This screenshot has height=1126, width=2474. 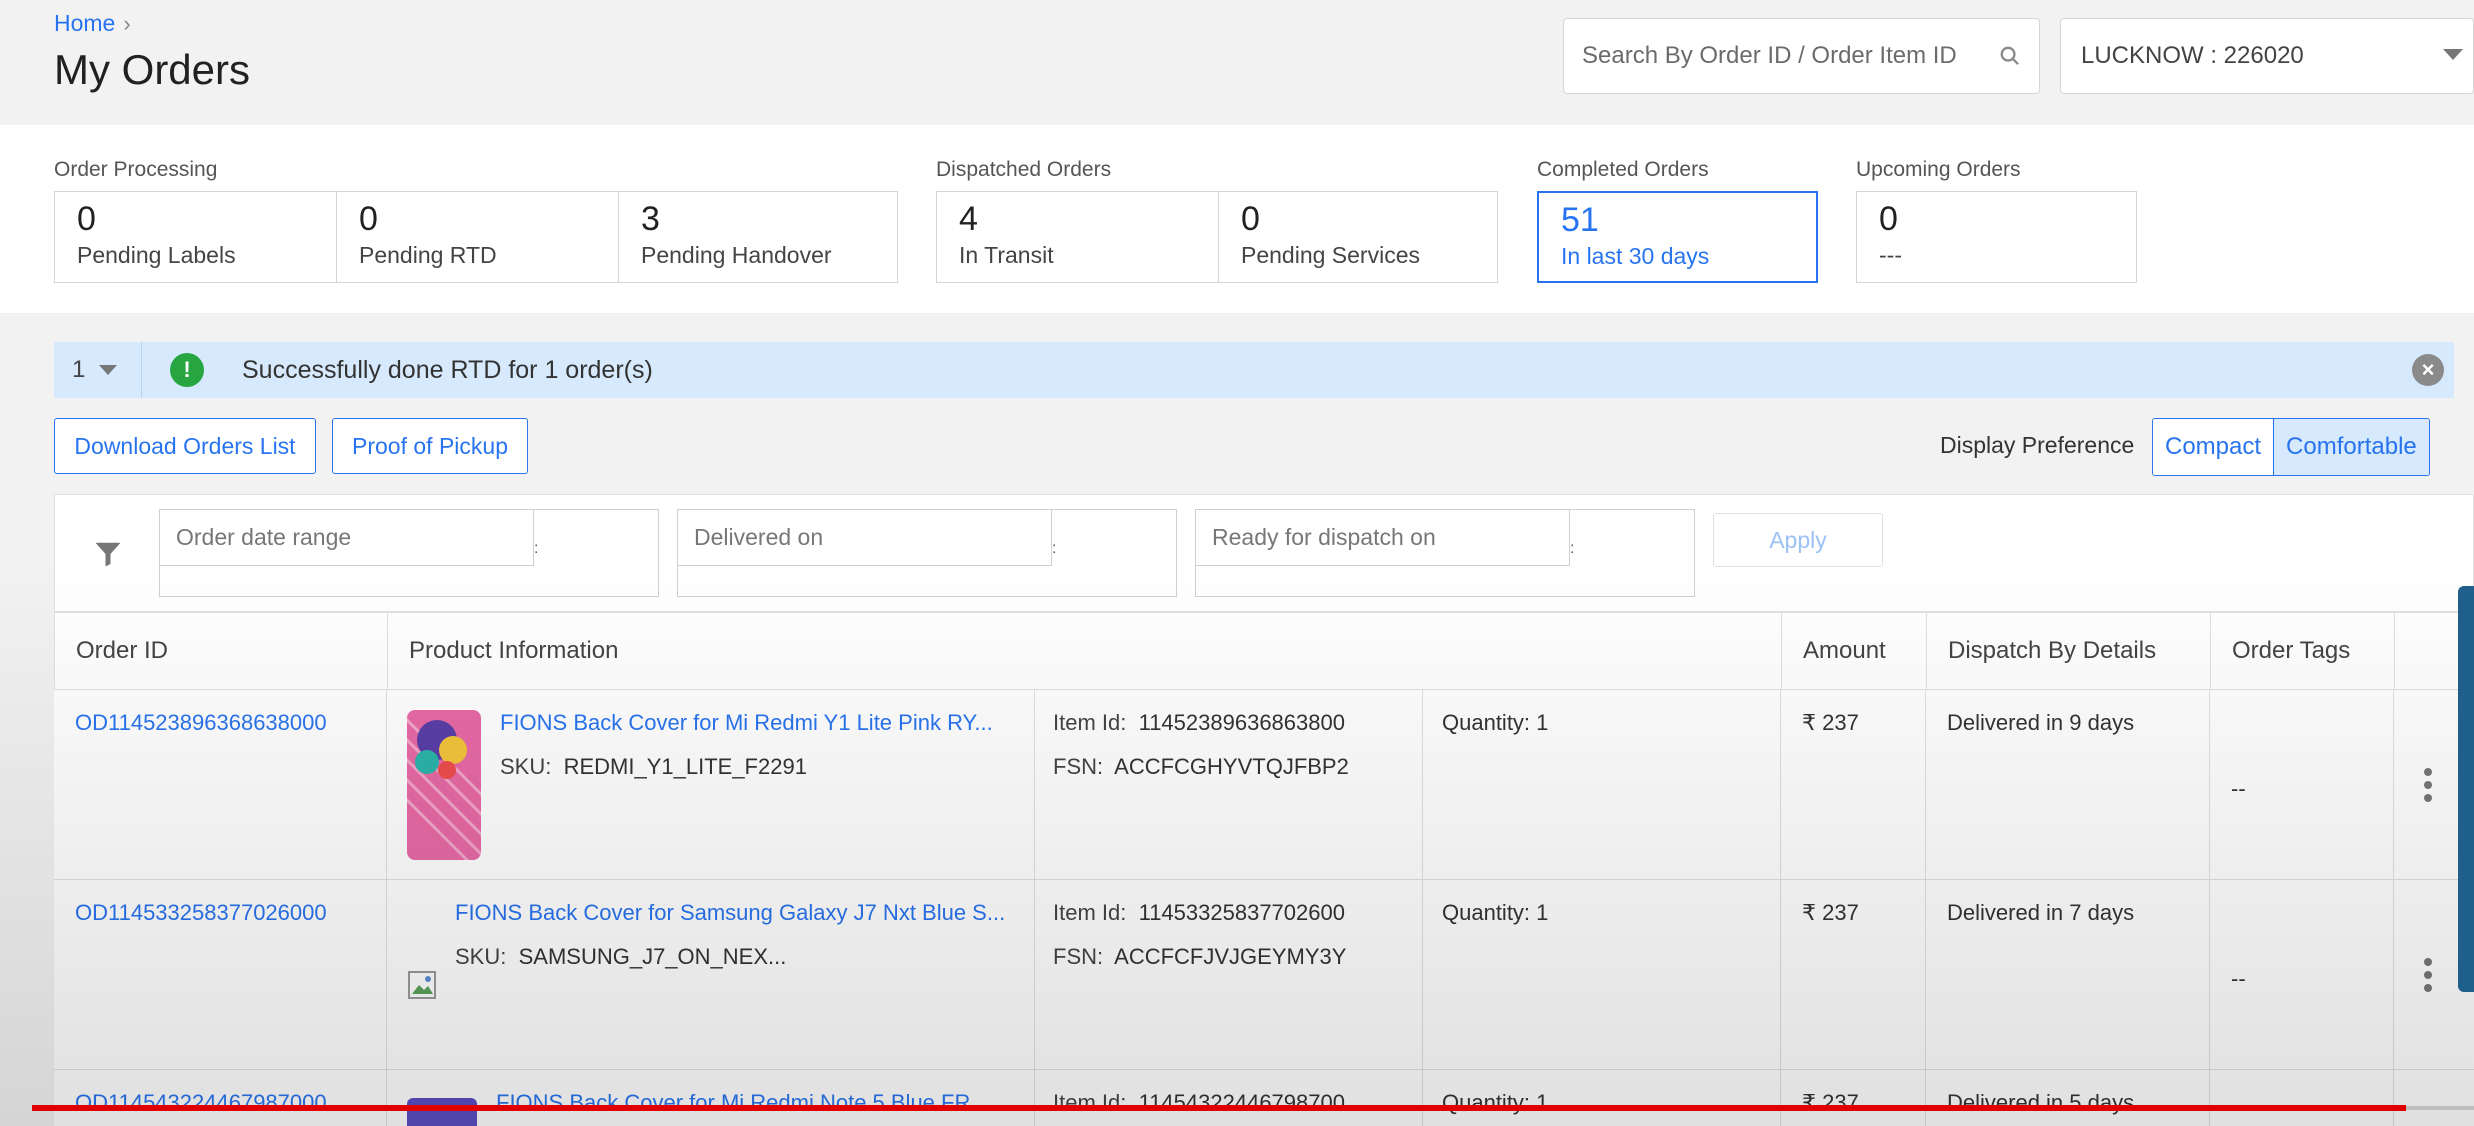 What do you see at coordinates (201, 723) in the screenshot?
I see `order-id-link: OD114523896368638000` at bounding box center [201, 723].